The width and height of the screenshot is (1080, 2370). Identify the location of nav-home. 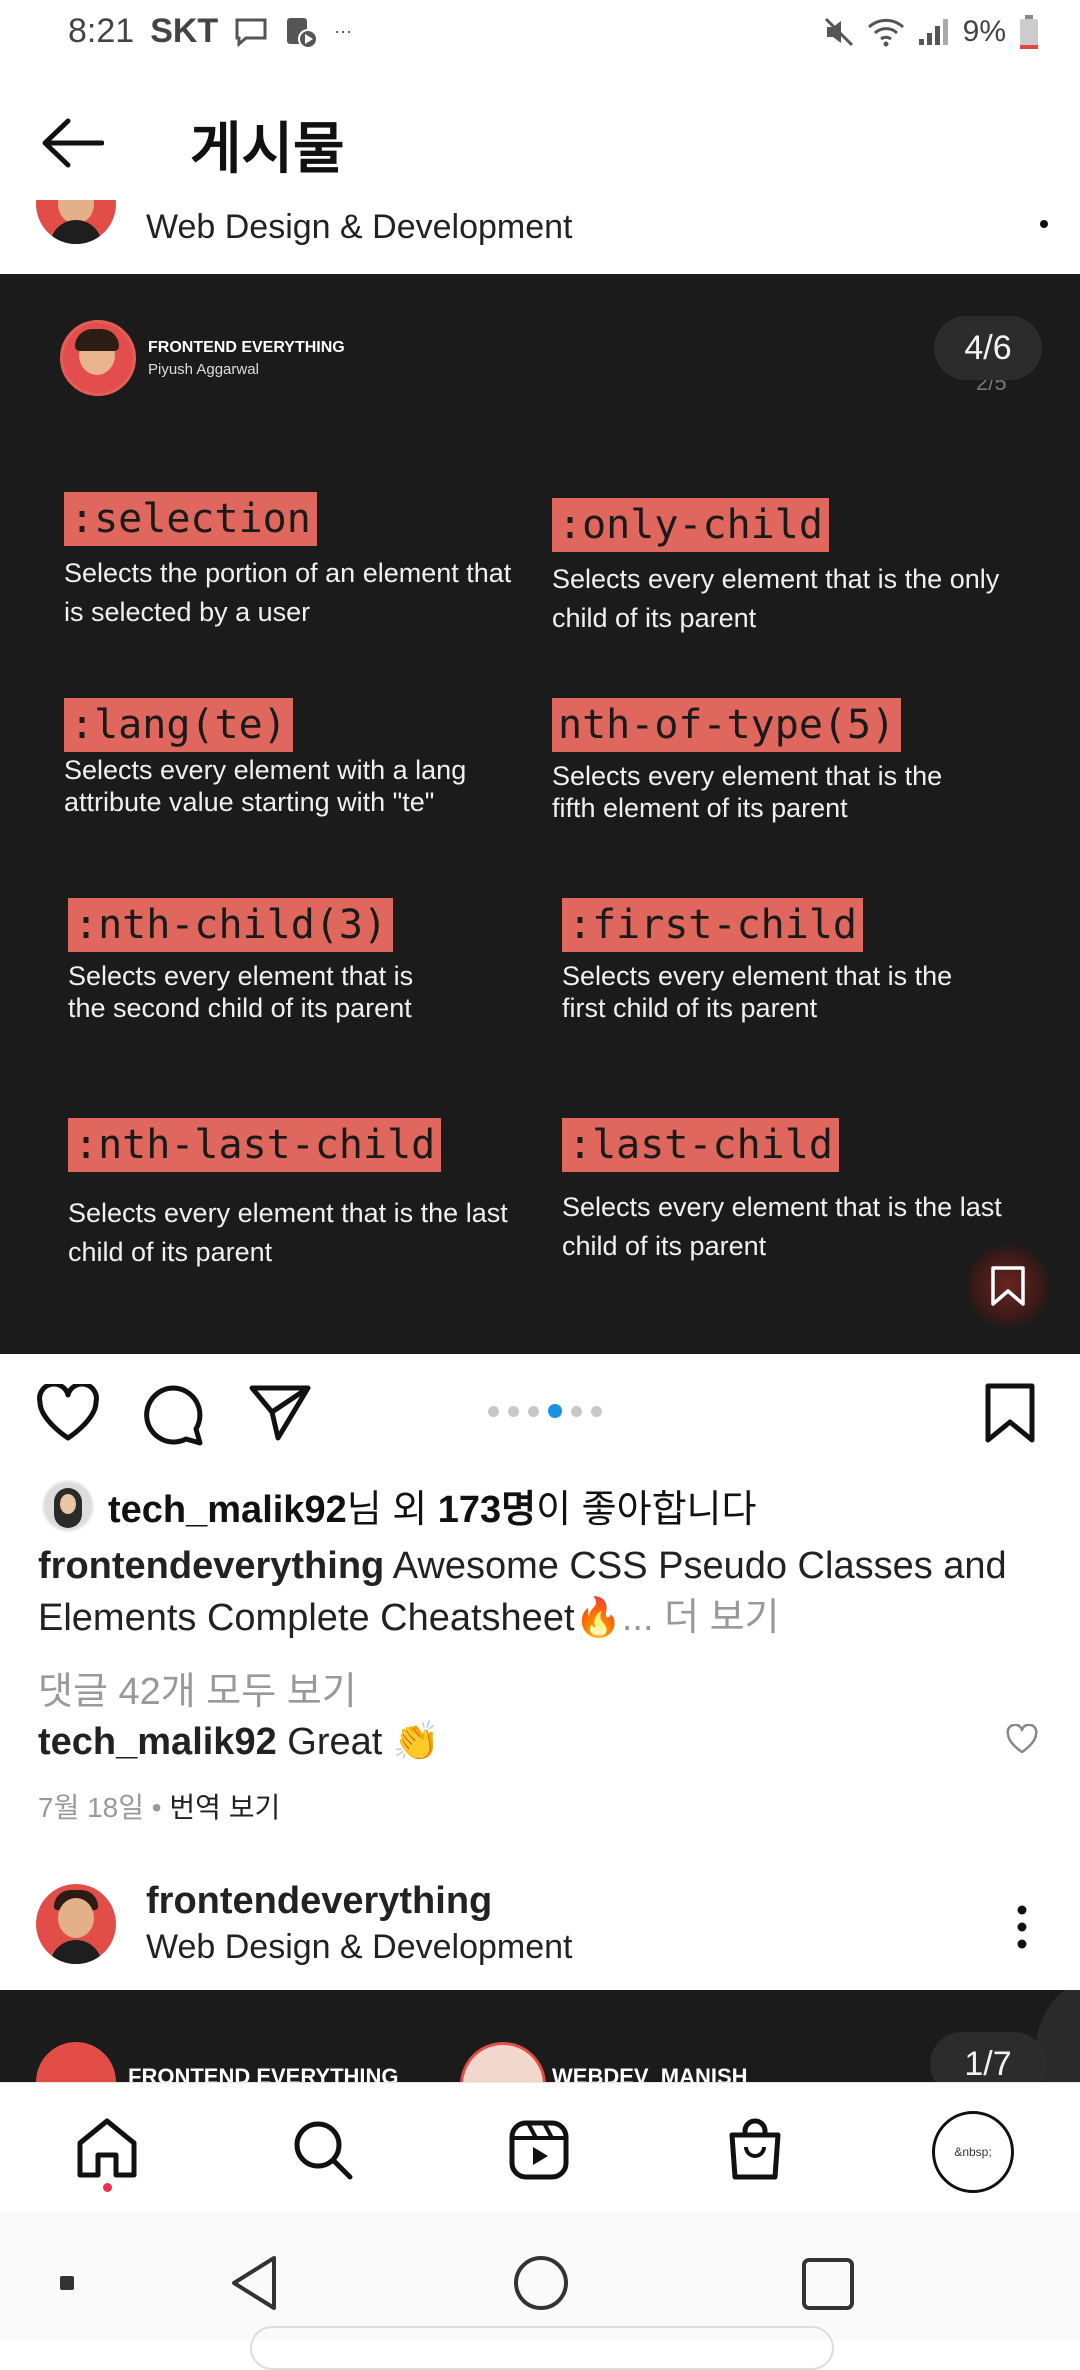
(107, 2154).